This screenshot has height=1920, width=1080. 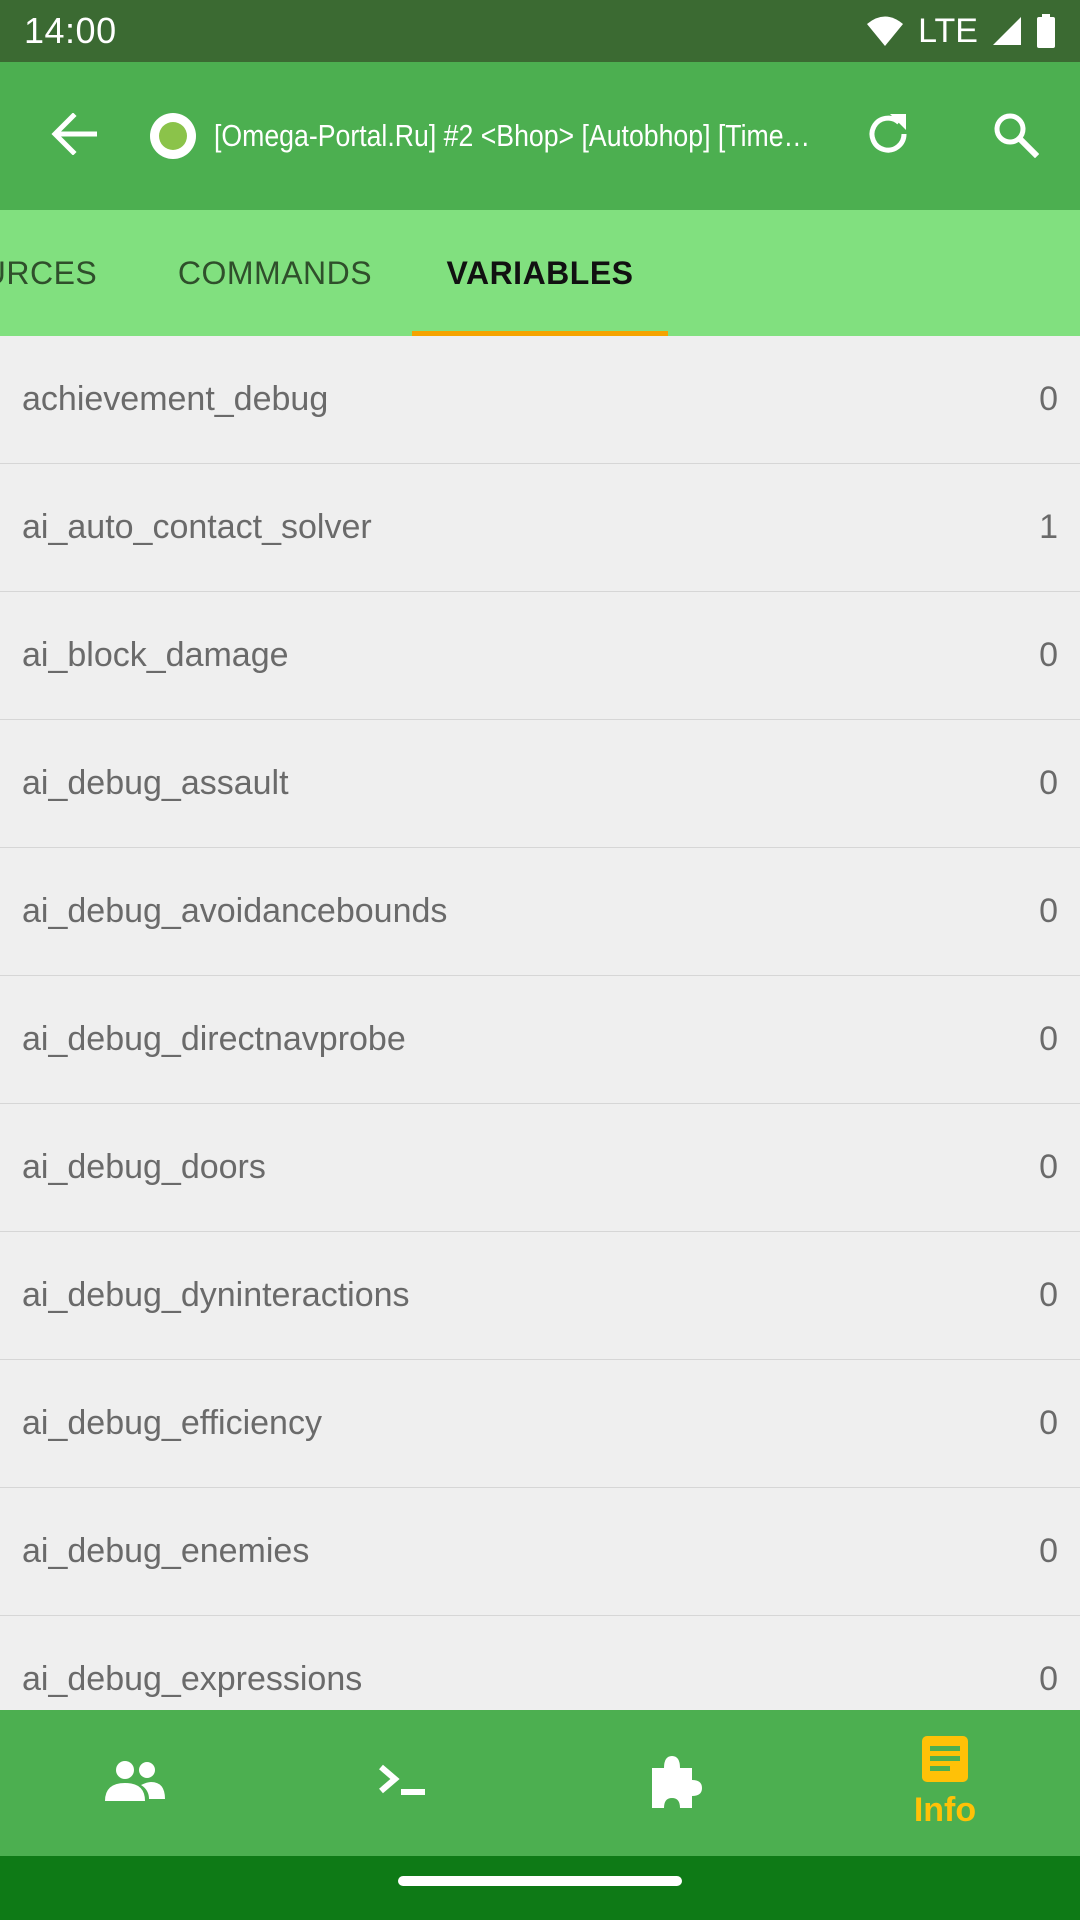 I want to click on variable-name: ai_auto_contact_solver, so click(x=197, y=527).